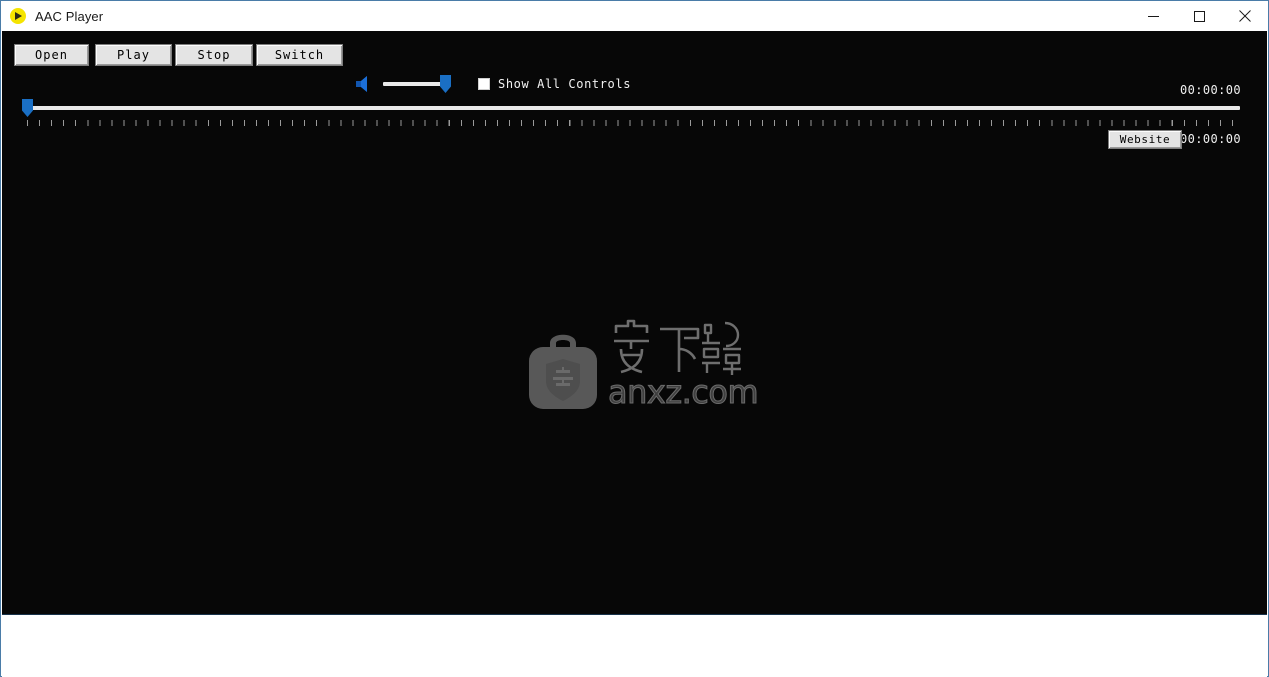 This screenshot has height=677, width=1269. Describe the element at coordinates (69, 16) in the screenshot. I see `window-title: AAC Player` at that location.